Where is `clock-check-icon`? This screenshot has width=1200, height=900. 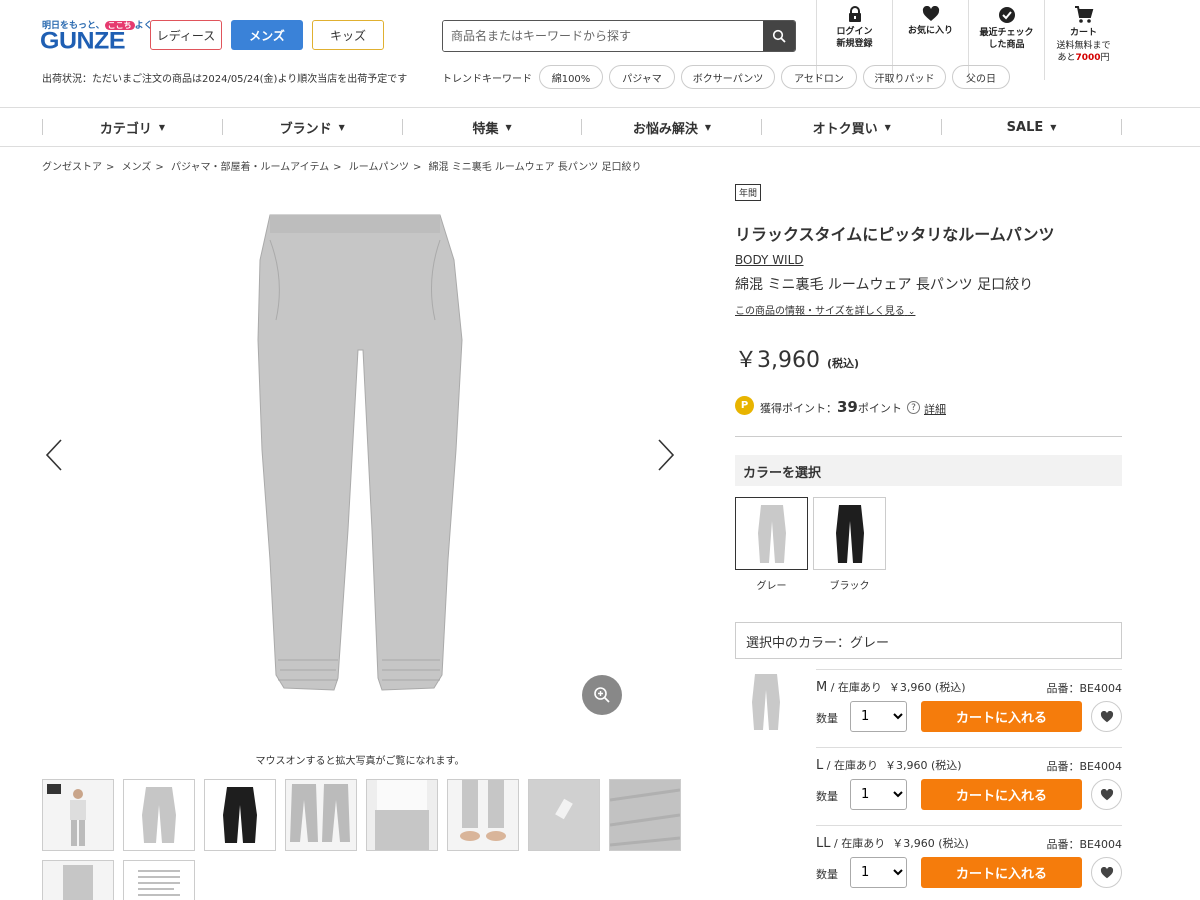
clock-check-icon is located at coordinates (1006, 15).